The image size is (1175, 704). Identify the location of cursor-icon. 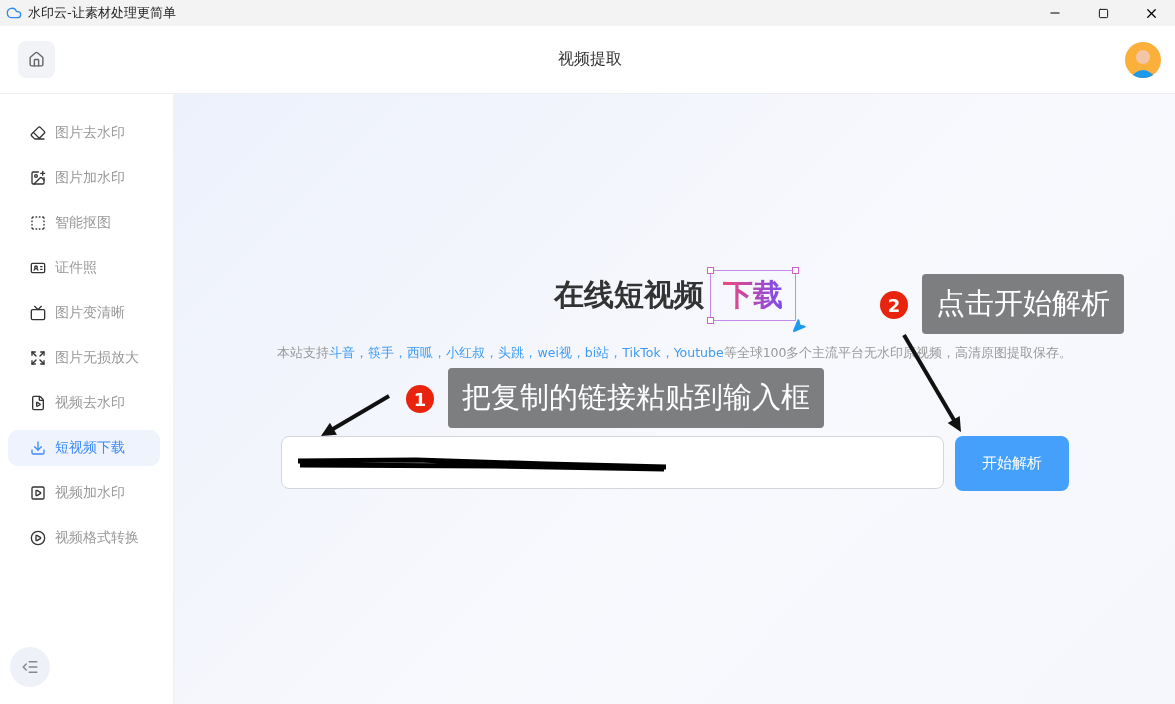
(799, 326).